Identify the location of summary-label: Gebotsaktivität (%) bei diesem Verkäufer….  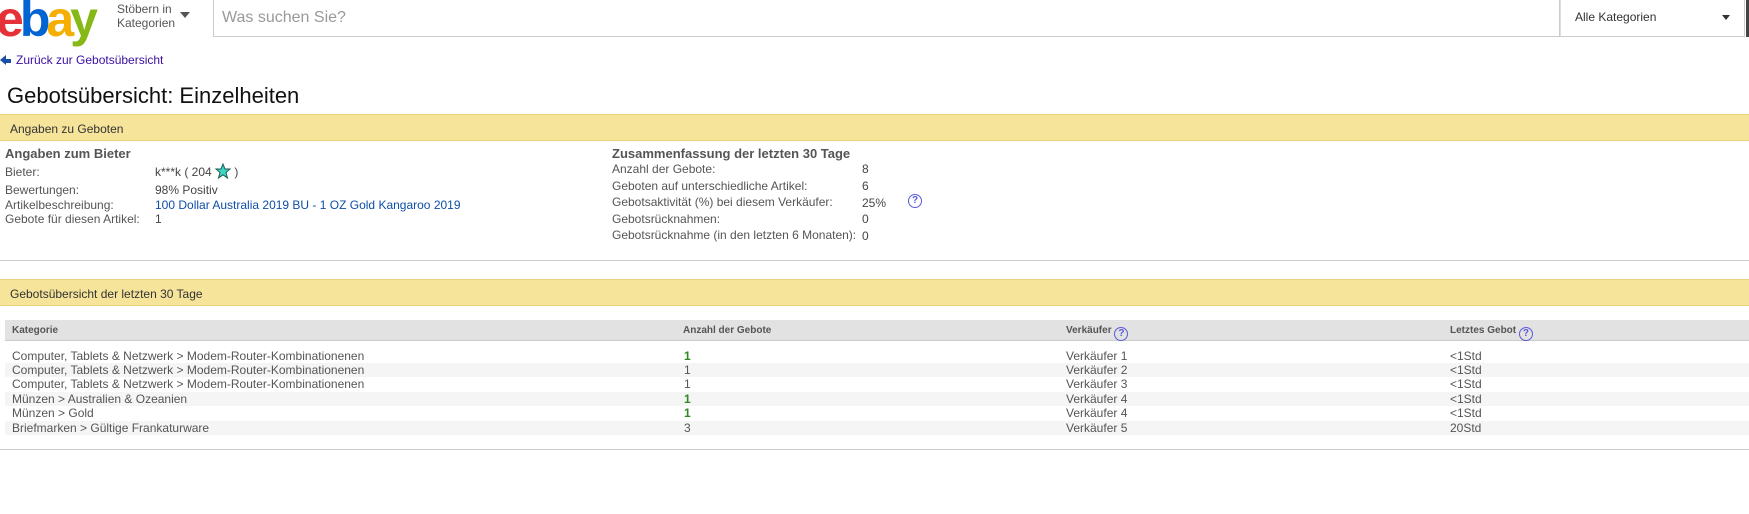
(722, 202).